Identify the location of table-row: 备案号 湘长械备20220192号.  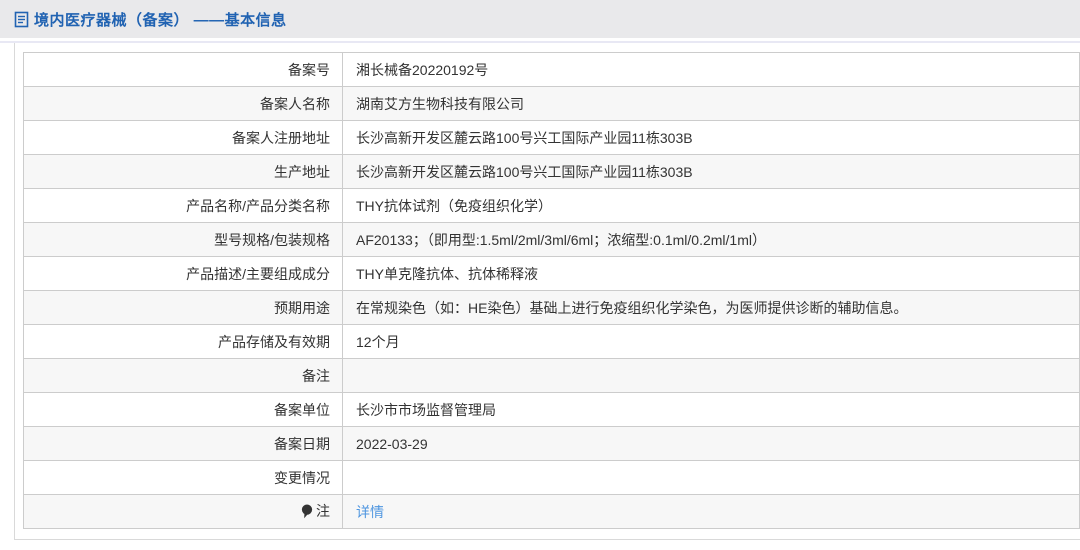
(551, 69).